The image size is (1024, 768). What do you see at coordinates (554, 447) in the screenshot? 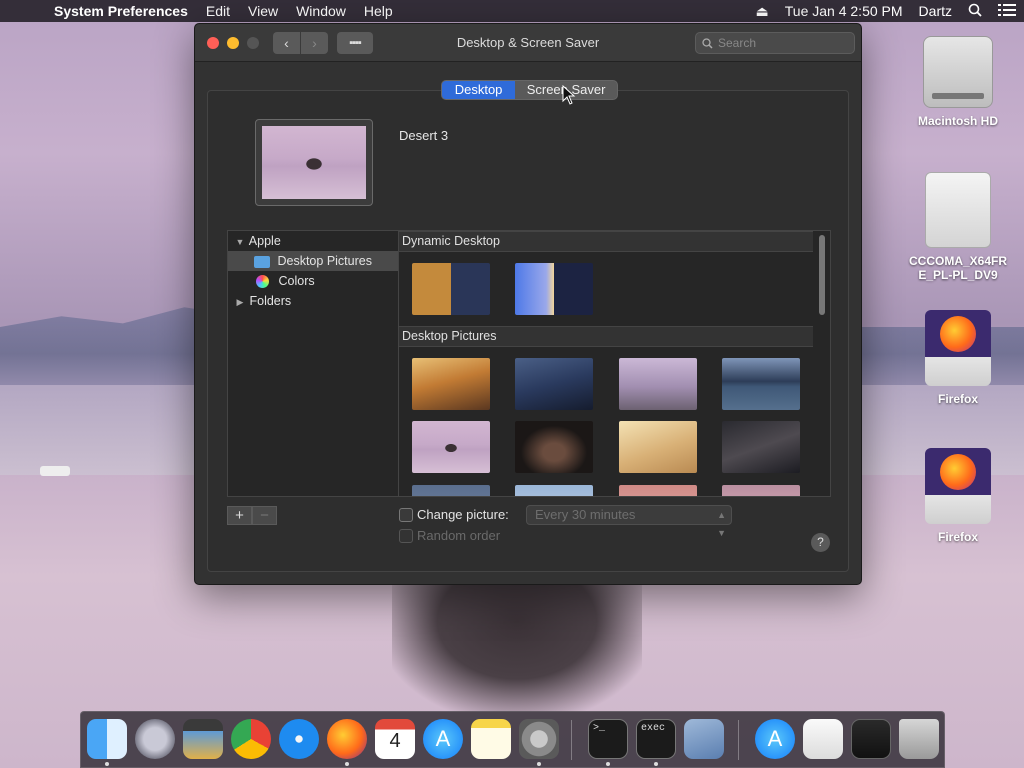
I see `thumbnail-night-rocks` at bounding box center [554, 447].